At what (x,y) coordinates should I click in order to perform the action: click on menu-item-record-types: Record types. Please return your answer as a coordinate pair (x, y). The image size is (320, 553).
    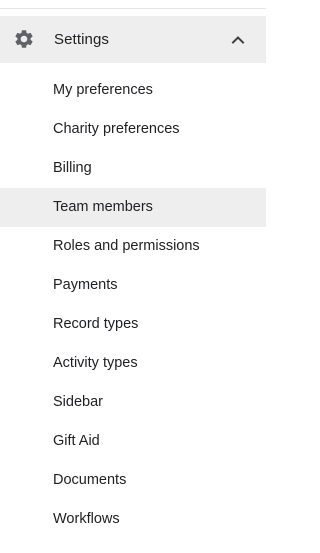
    Looking at the image, I should click on (133, 324).